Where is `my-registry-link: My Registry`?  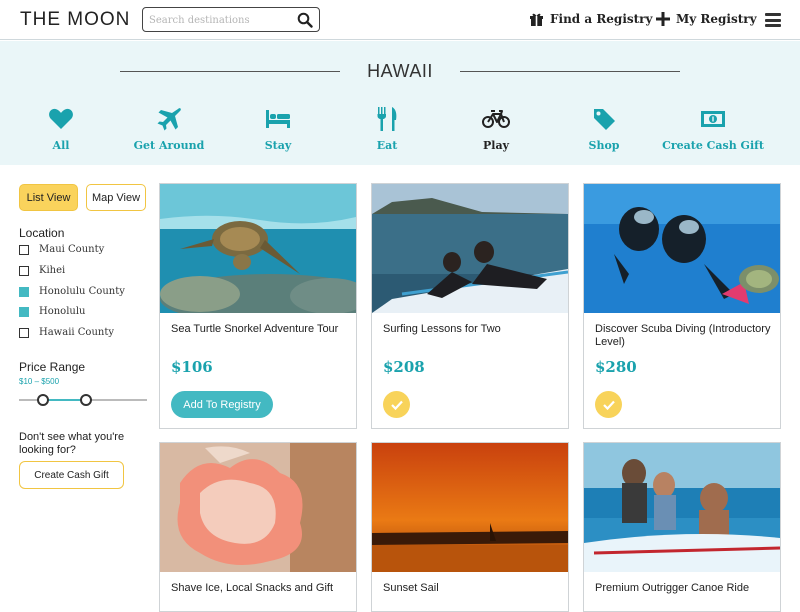 my-registry-link: My Registry is located at coordinates (706, 19).